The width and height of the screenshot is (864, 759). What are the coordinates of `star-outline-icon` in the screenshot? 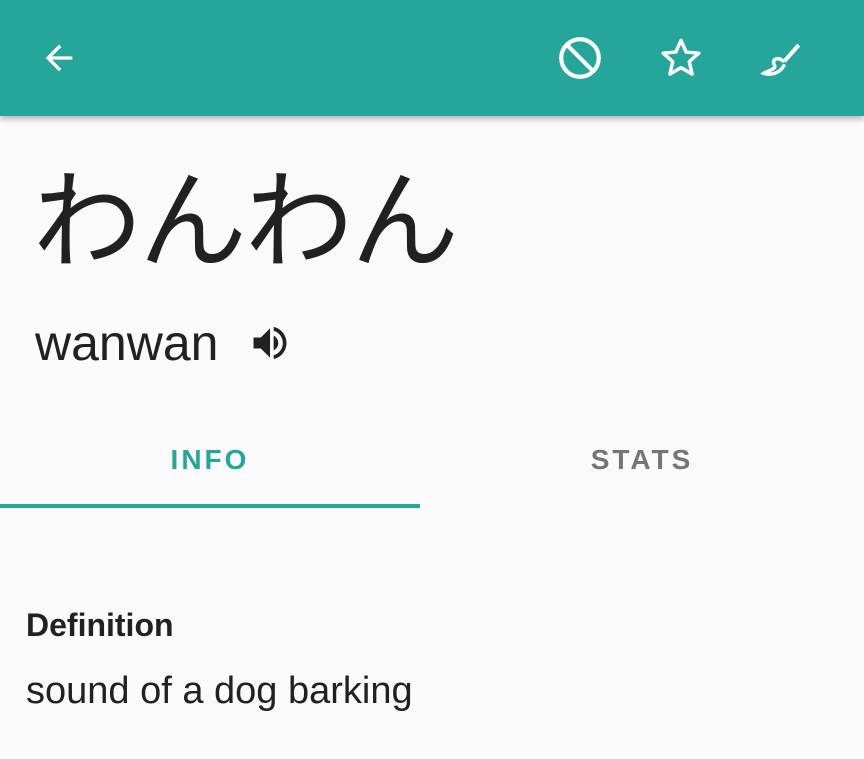 It's located at (681, 57).